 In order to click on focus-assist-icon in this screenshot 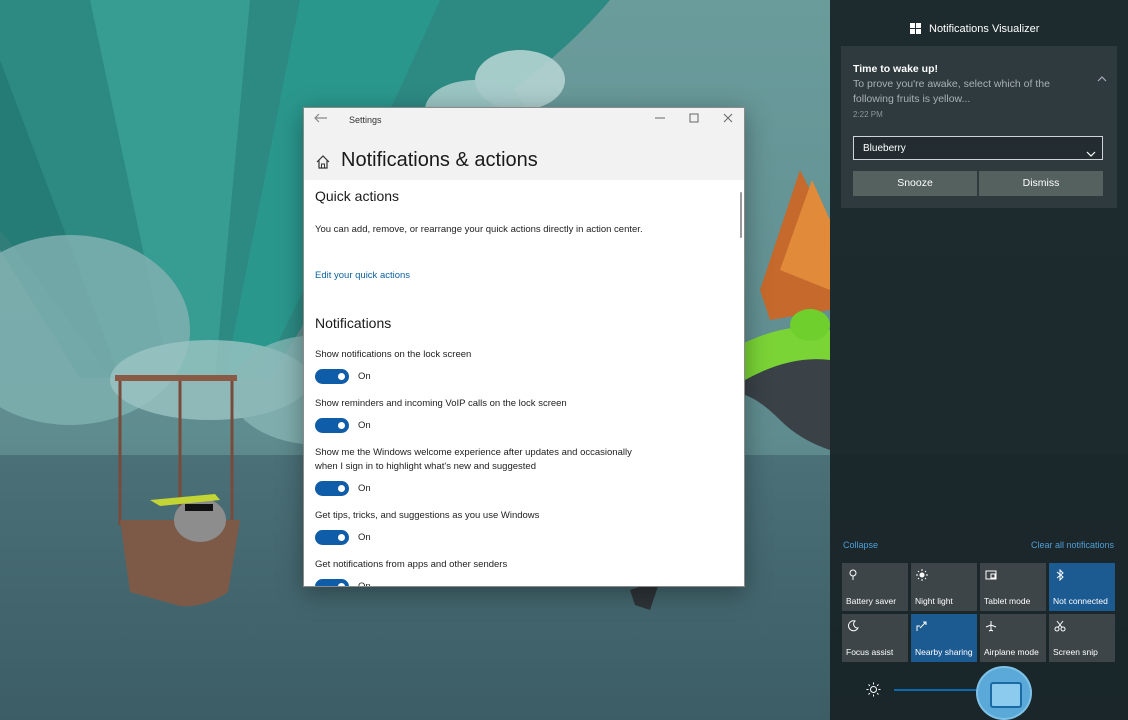, I will do `click(853, 626)`.